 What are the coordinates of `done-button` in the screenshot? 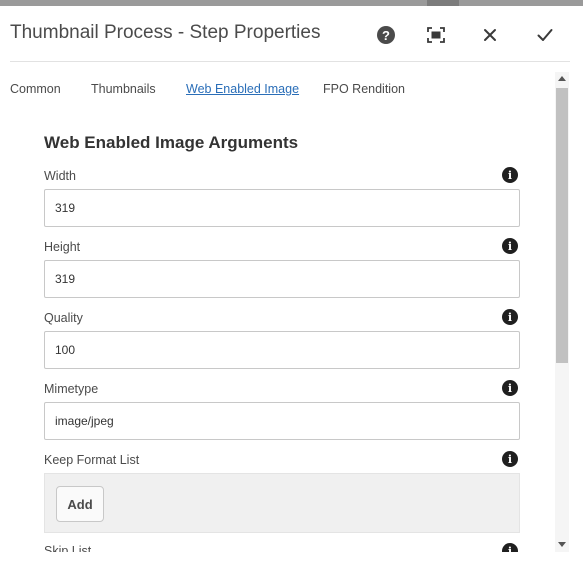 It's located at (545, 35).